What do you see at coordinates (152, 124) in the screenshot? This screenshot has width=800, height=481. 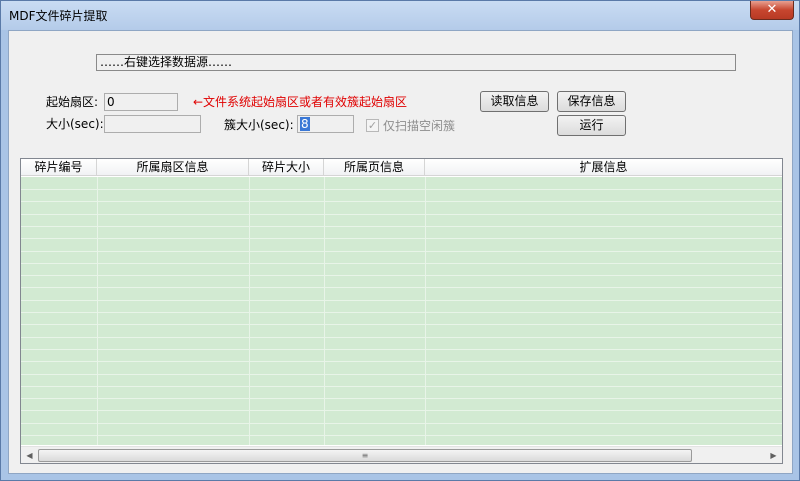 I see `size-input` at bounding box center [152, 124].